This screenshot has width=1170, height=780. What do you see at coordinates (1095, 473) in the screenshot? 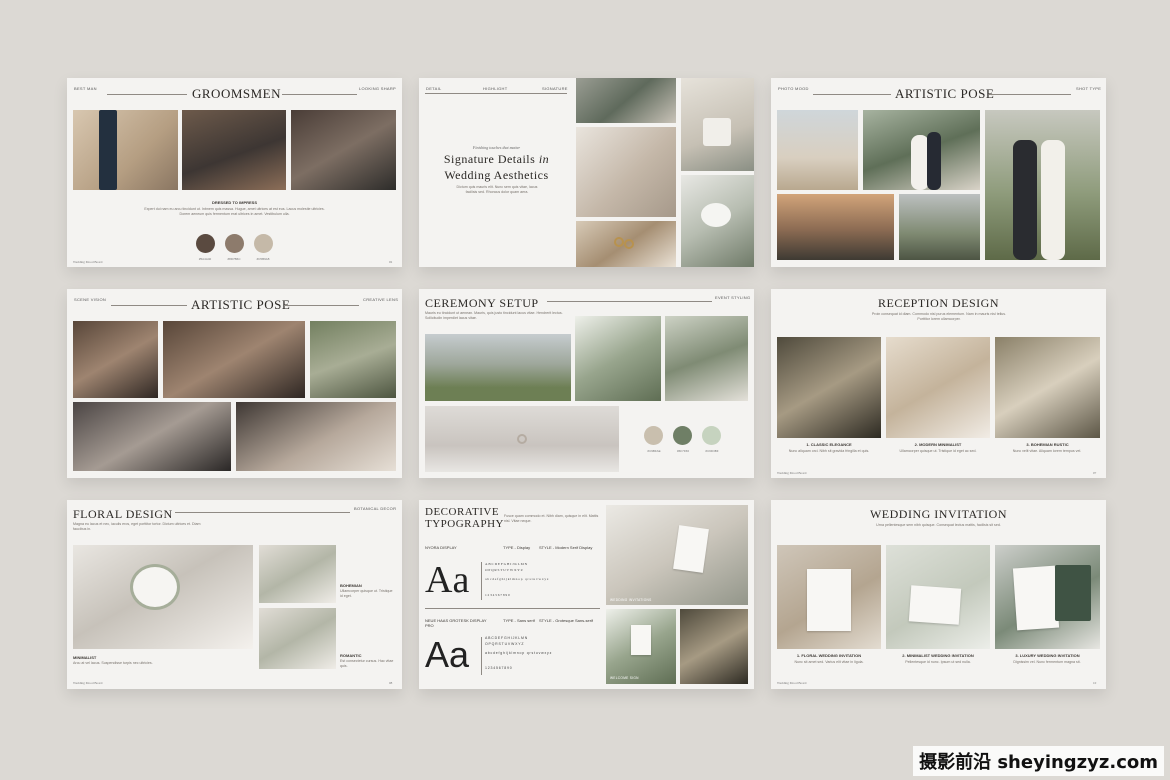
I see `page-number: 07` at bounding box center [1095, 473].